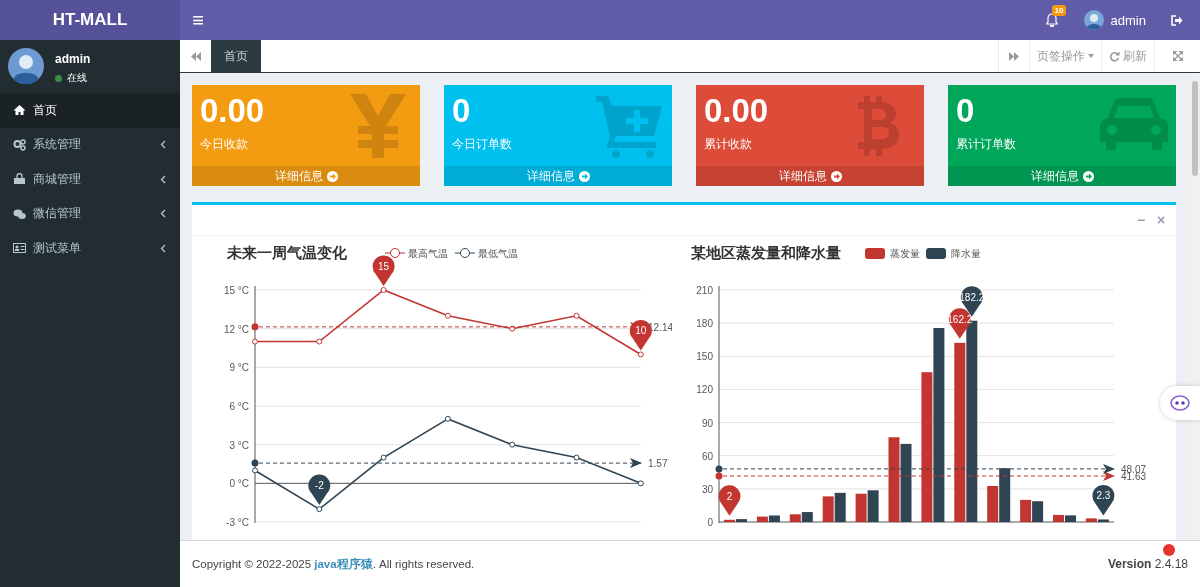  What do you see at coordinates (710, 522) in the screenshot?
I see `axis-label: 0` at bounding box center [710, 522].